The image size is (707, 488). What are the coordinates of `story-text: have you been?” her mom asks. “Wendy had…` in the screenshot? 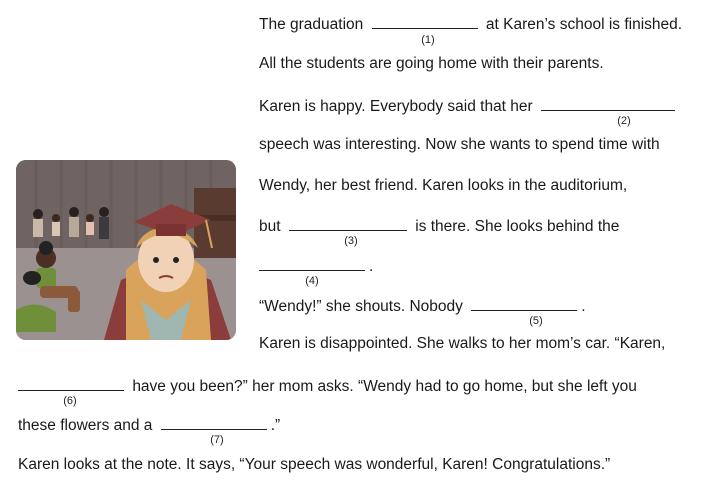 It's located at (384, 386).